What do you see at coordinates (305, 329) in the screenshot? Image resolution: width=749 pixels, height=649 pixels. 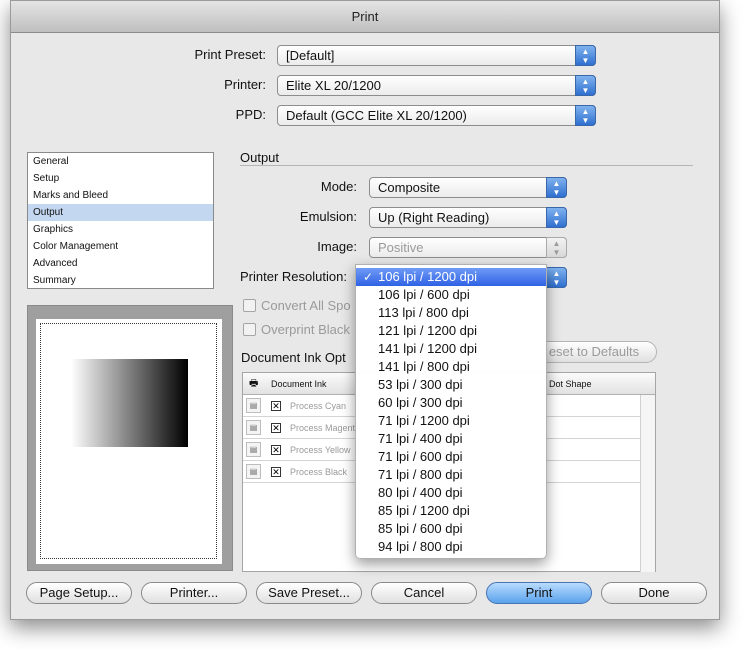 I see `overprint-black-label: Overprint Black` at bounding box center [305, 329].